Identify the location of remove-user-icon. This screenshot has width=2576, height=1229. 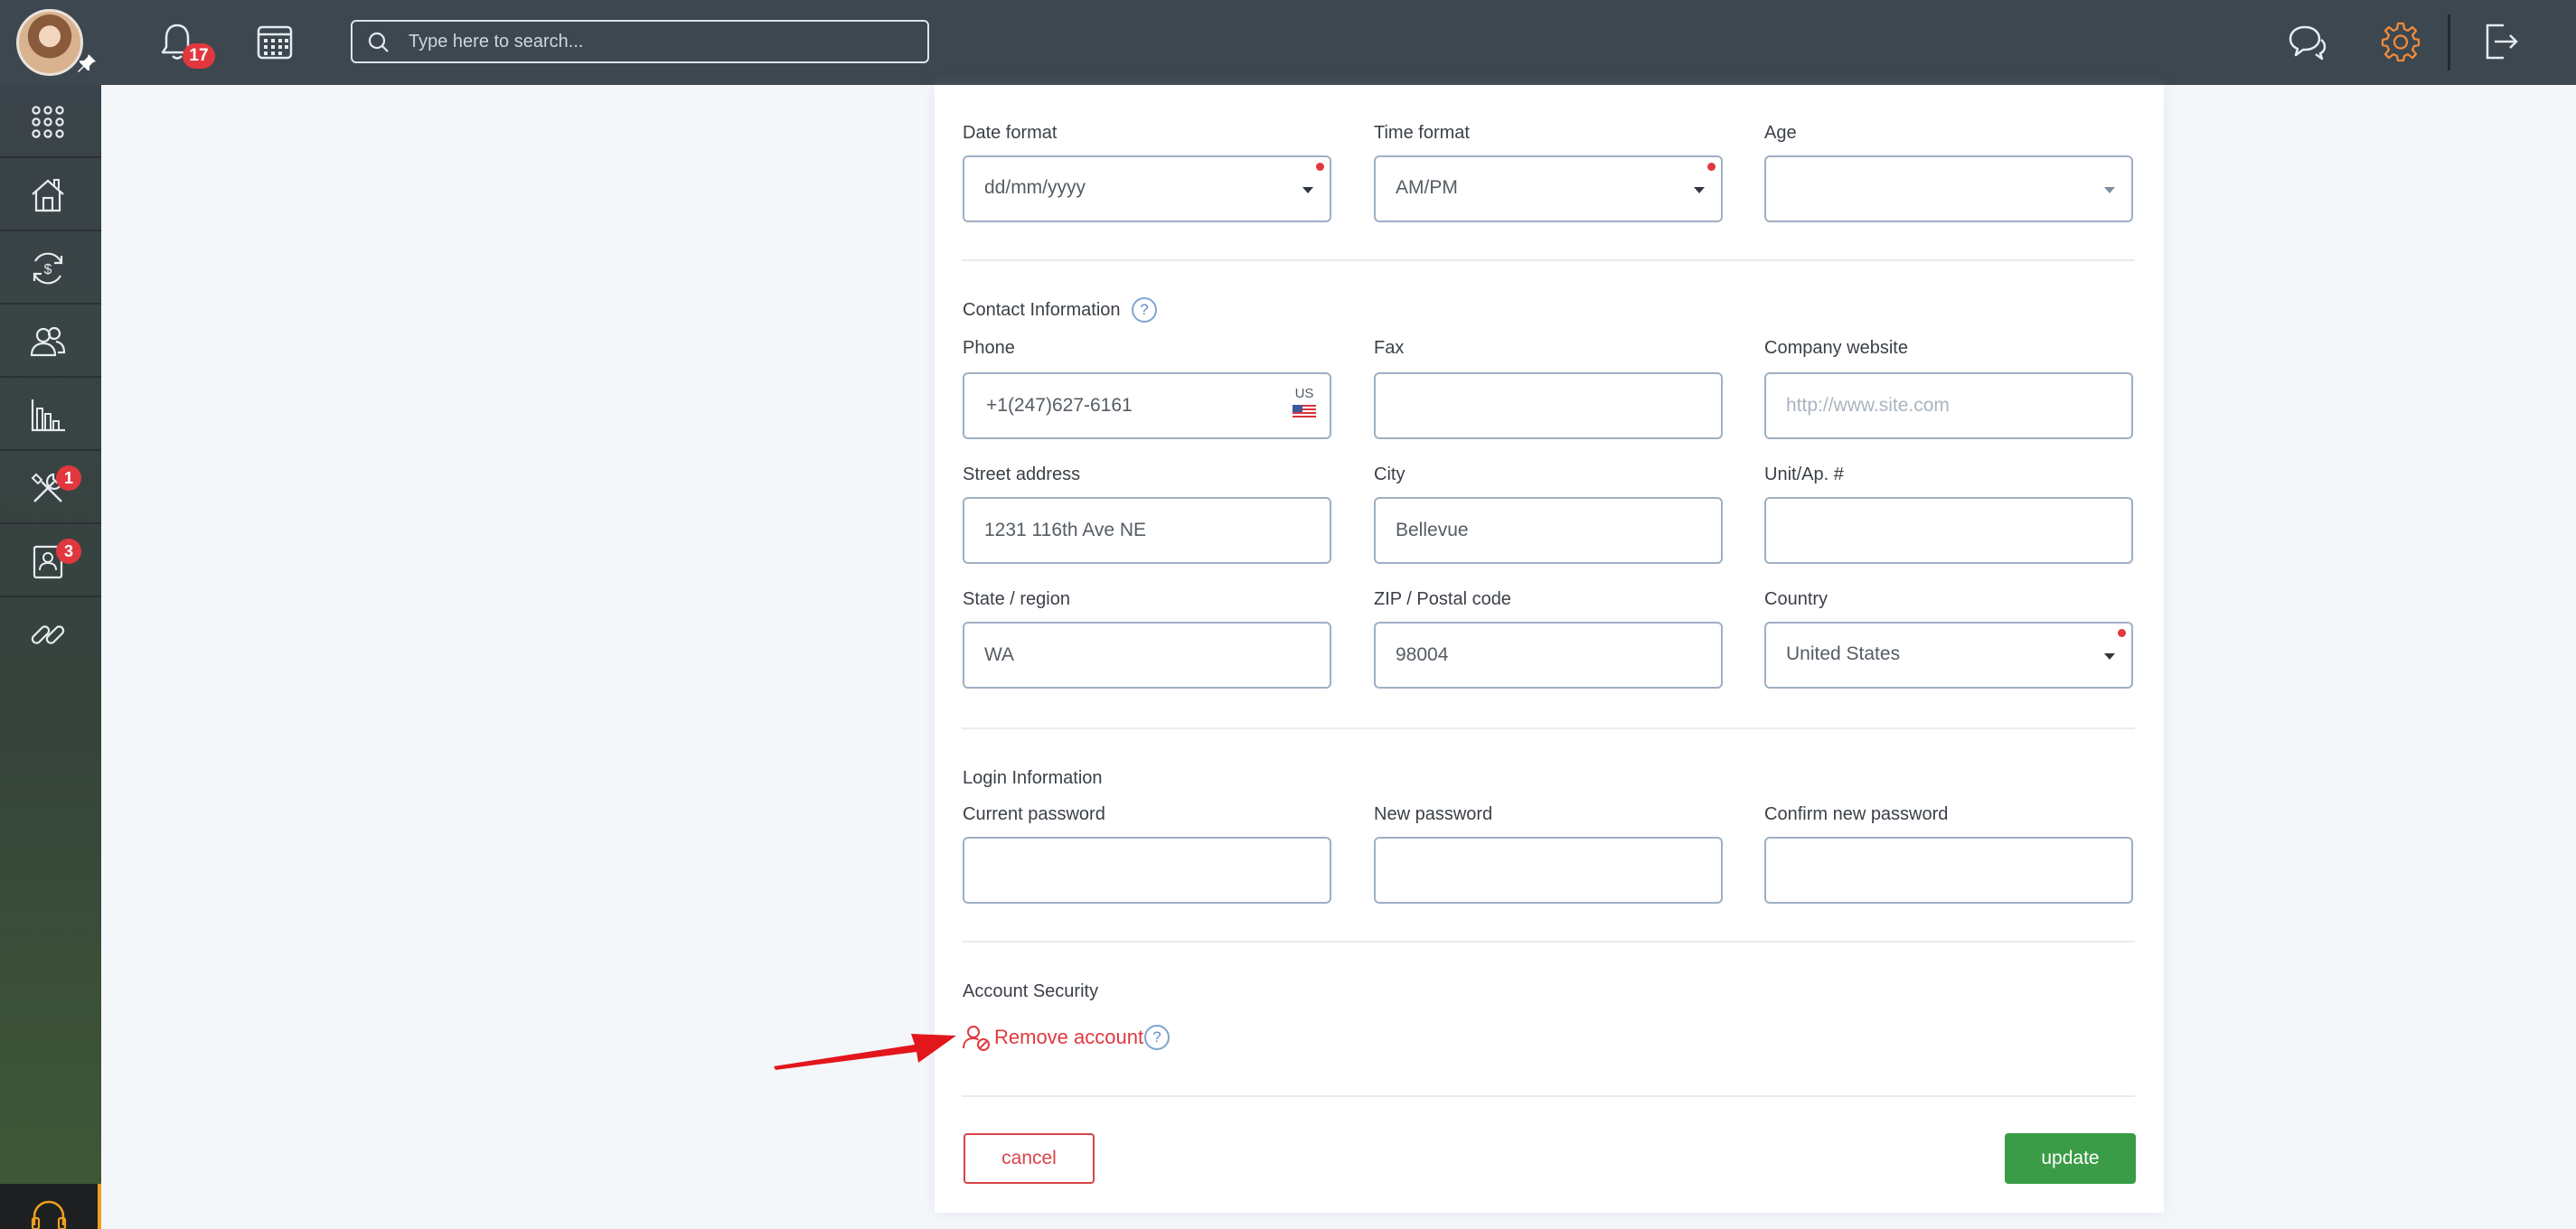
(976, 1038).